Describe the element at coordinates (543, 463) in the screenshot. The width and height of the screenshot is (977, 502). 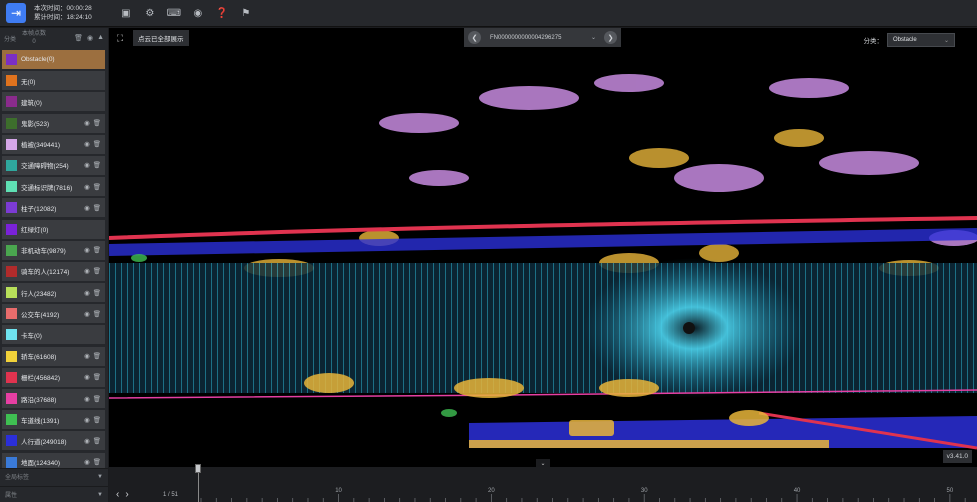
I see `collapse-timeline-icon: ⌄` at that location.